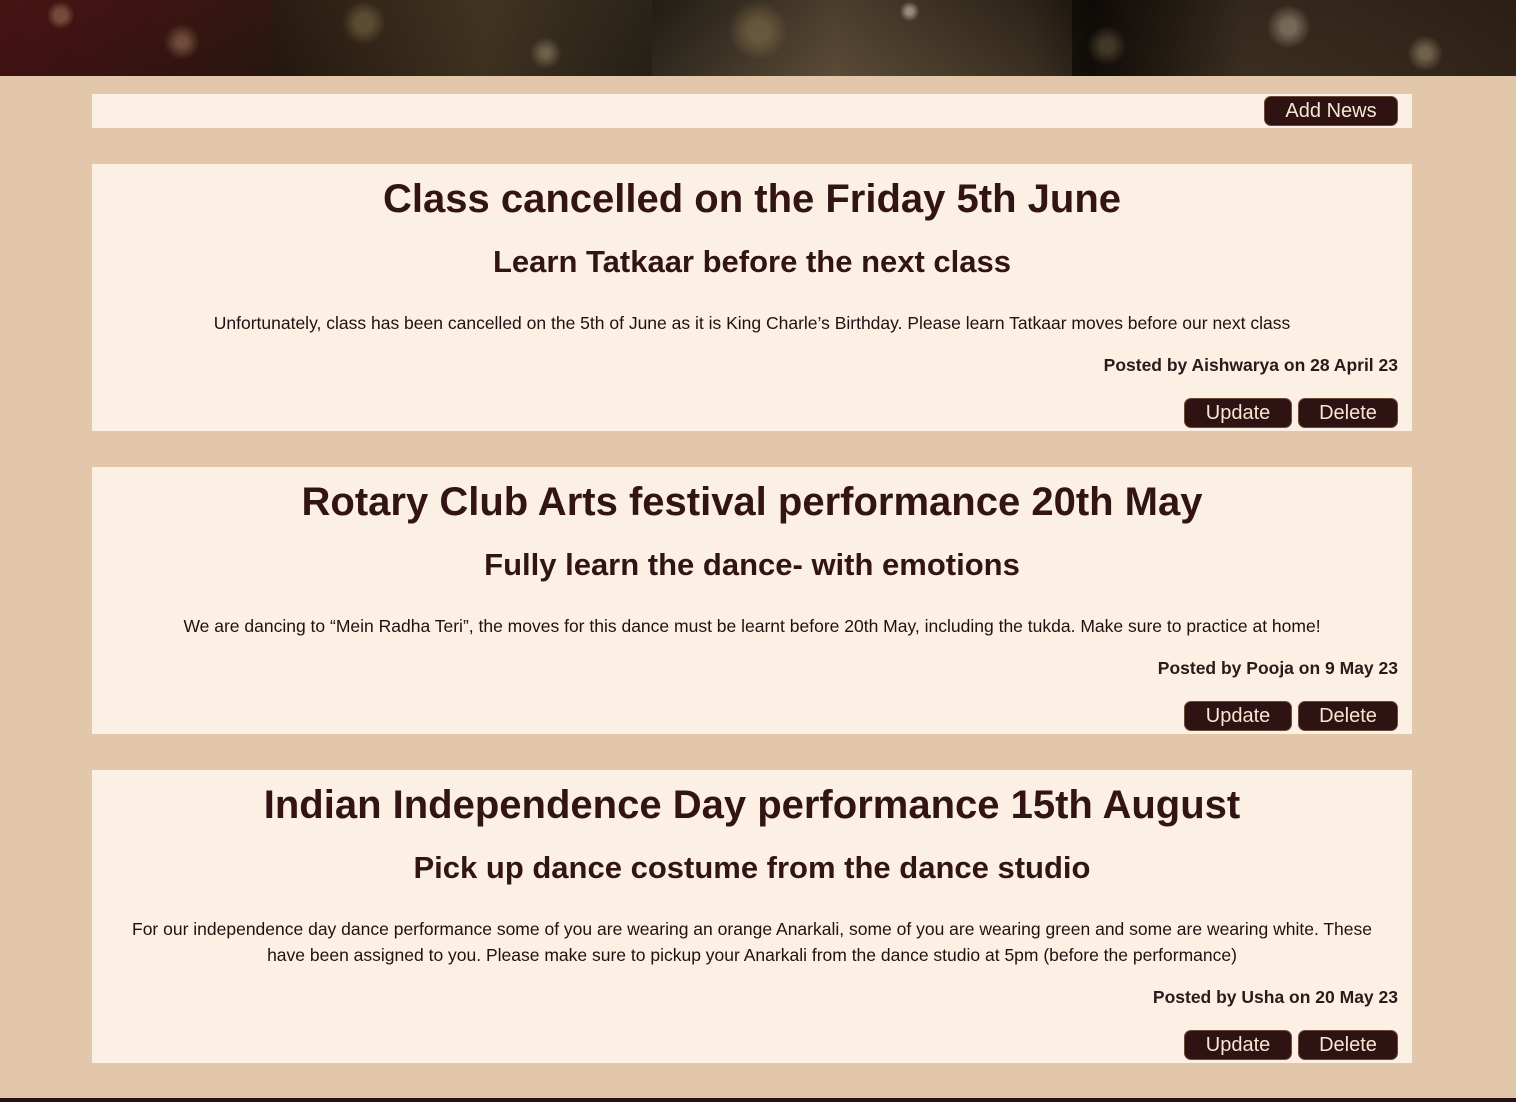 The width and height of the screenshot is (1516, 1102). I want to click on news-subtitle: Fully learn the dance- with emotions, so click(752, 564).